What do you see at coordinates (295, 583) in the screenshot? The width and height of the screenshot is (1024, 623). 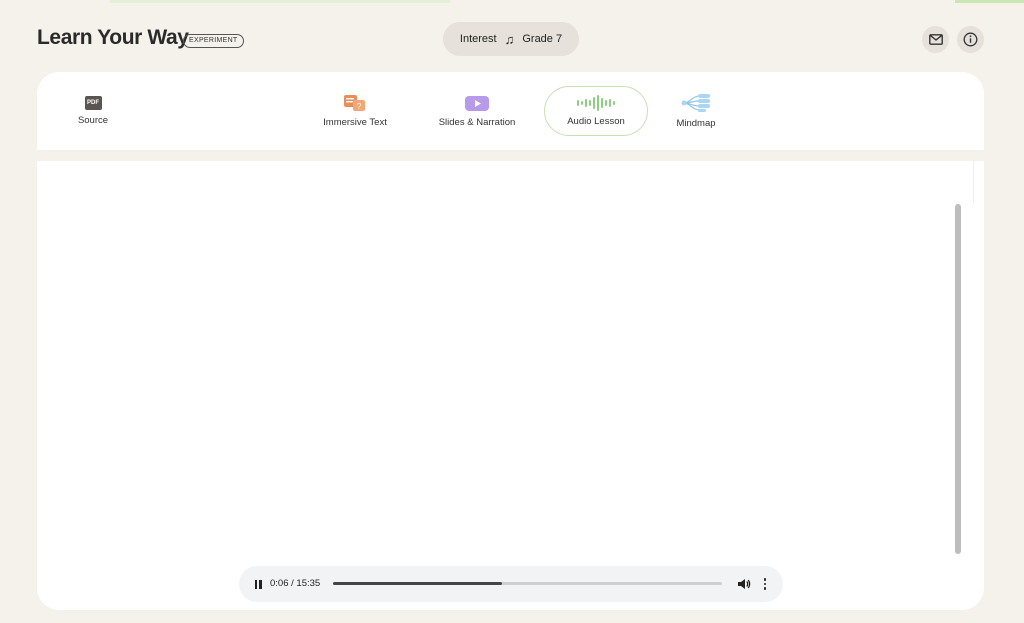 I see `playback-time: 0:06 / 15:35` at bounding box center [295, 583].